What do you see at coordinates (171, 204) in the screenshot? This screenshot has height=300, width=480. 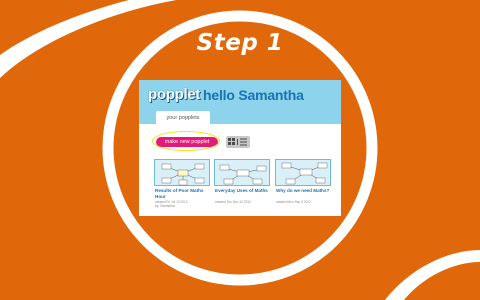 I see `popplet-meta: created Fri Jul 13 2012 by: Samantha` at bounding box center [171, 204].